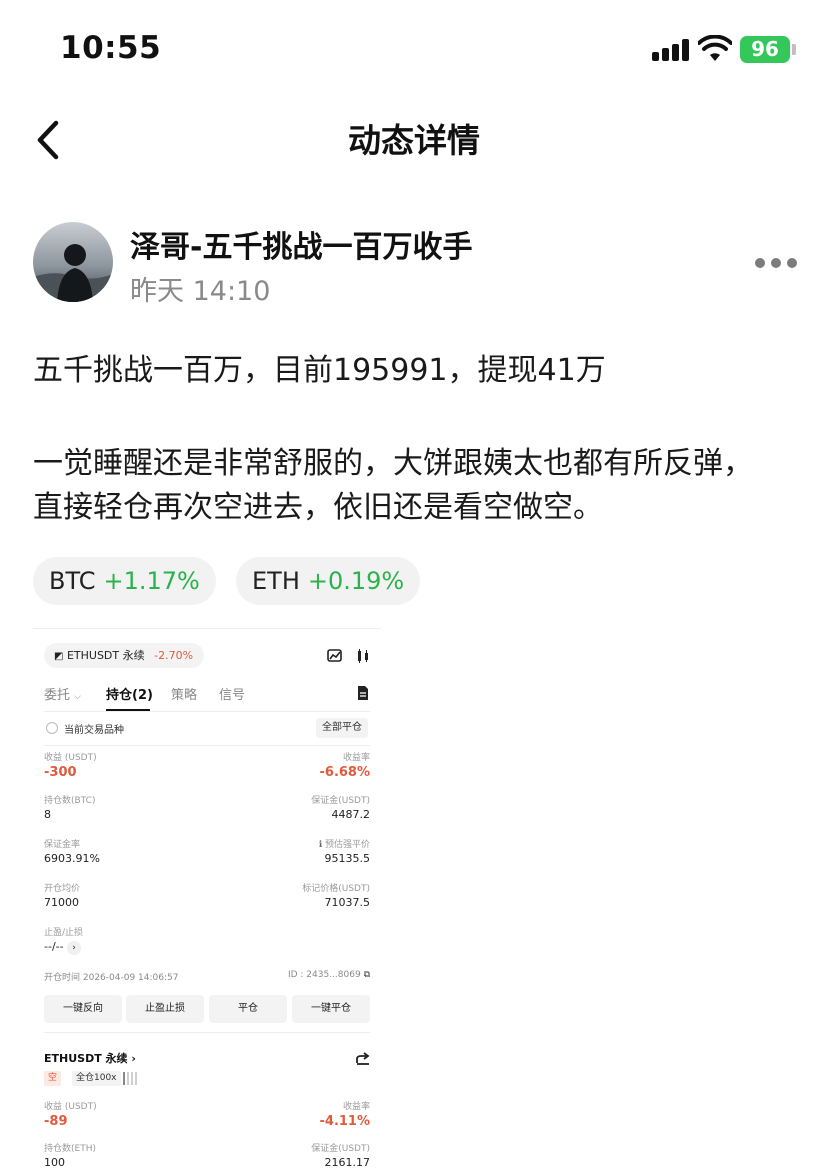 The width and height of the screenshot is (828, 1172). I want to click on open-time: 开仓时间 2026-04-09 14:06:57, so click(111, 978).